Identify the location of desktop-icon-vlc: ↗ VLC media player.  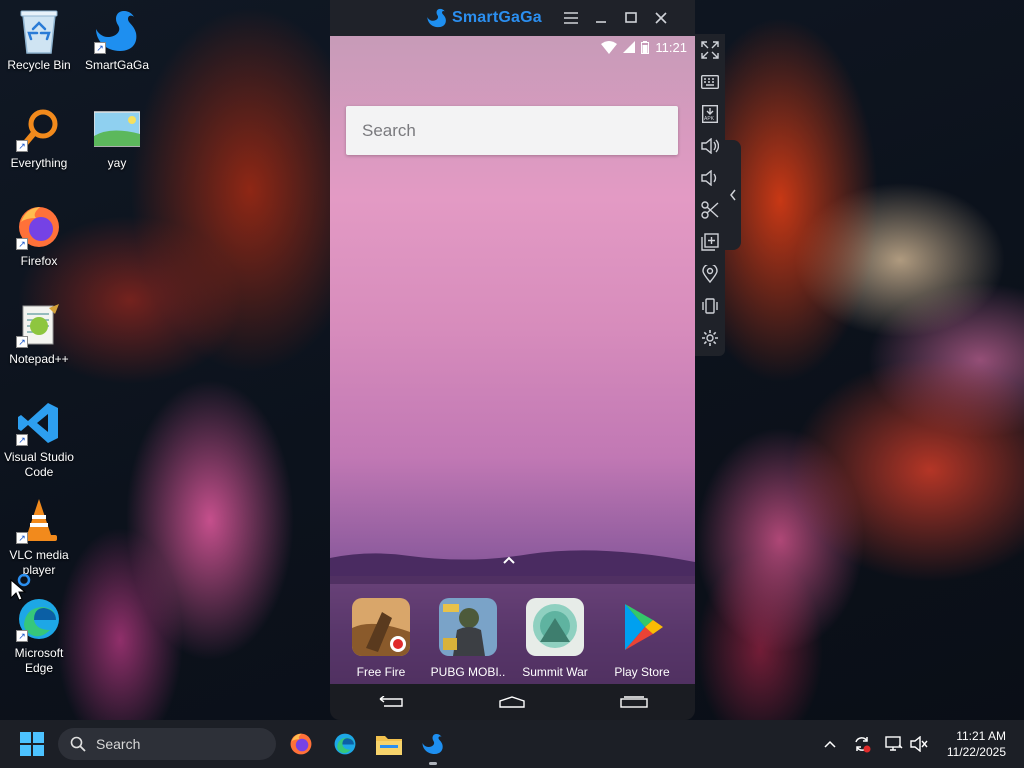
(39, 537).